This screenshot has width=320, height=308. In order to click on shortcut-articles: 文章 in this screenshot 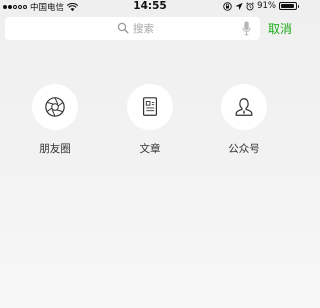, I will do `click(150, 120)`.